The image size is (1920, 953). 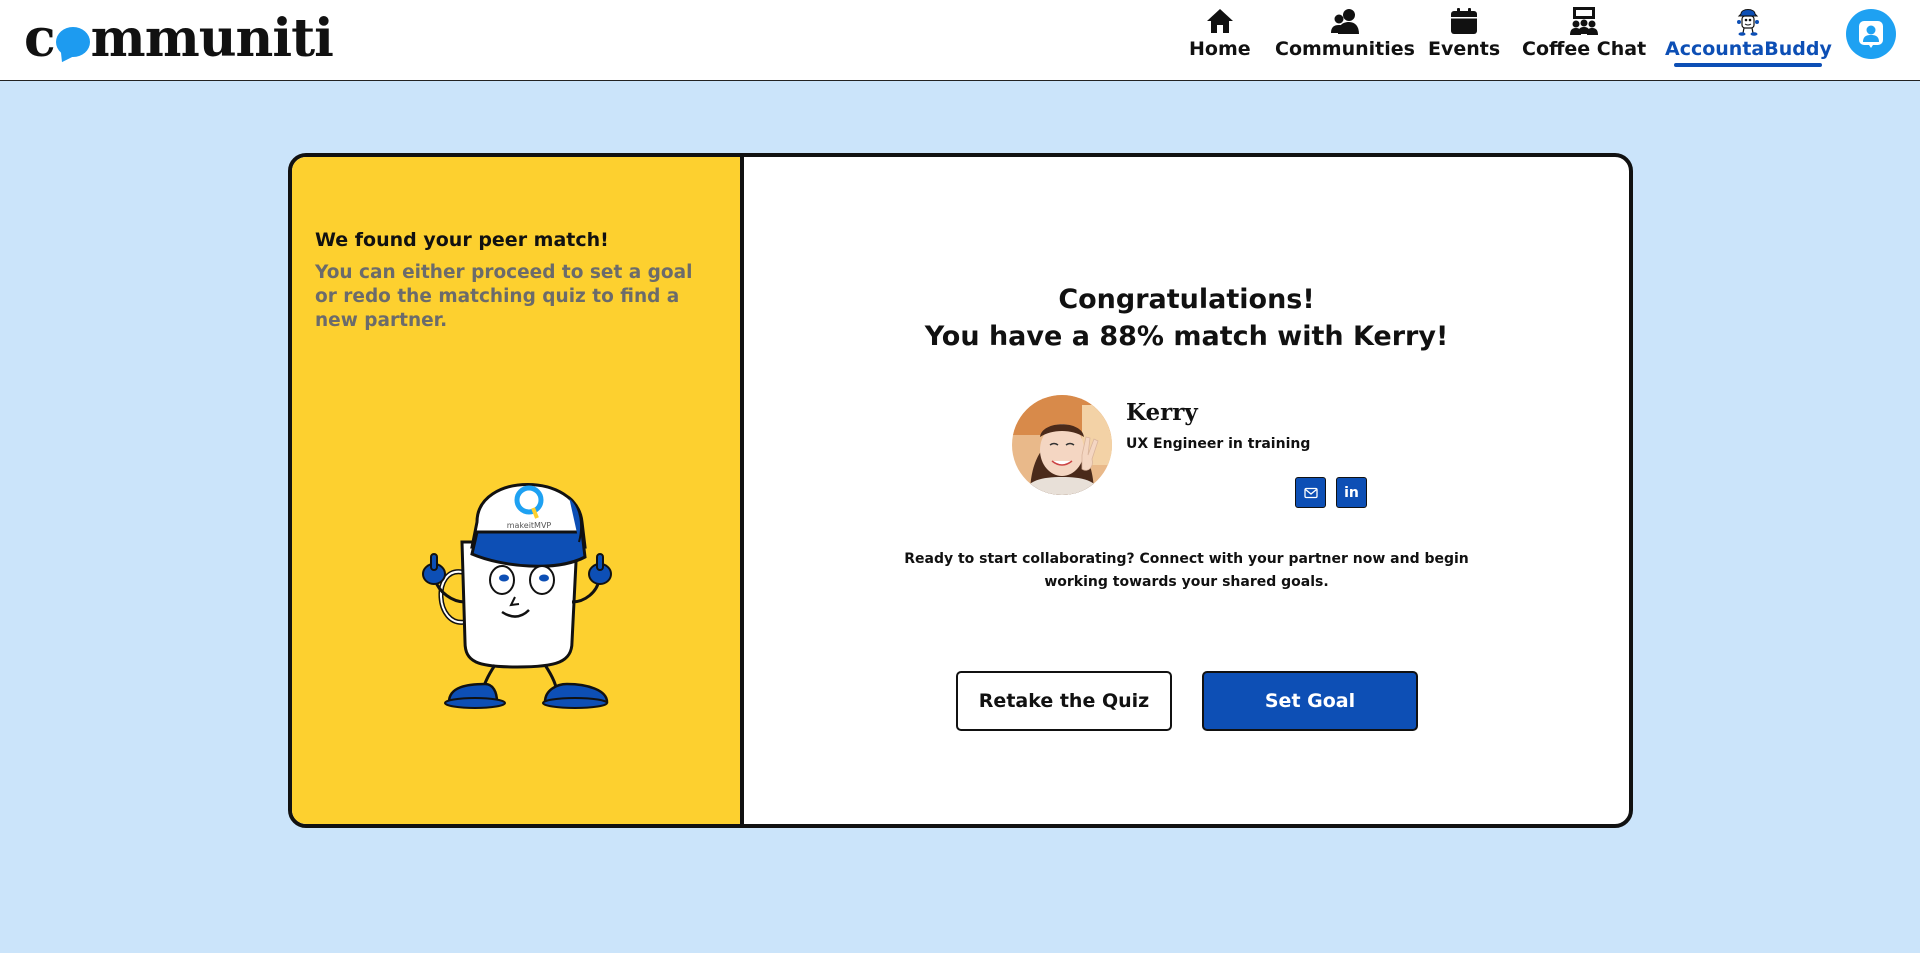 I want to click on communities-icon, so click(x=1344, y=21).